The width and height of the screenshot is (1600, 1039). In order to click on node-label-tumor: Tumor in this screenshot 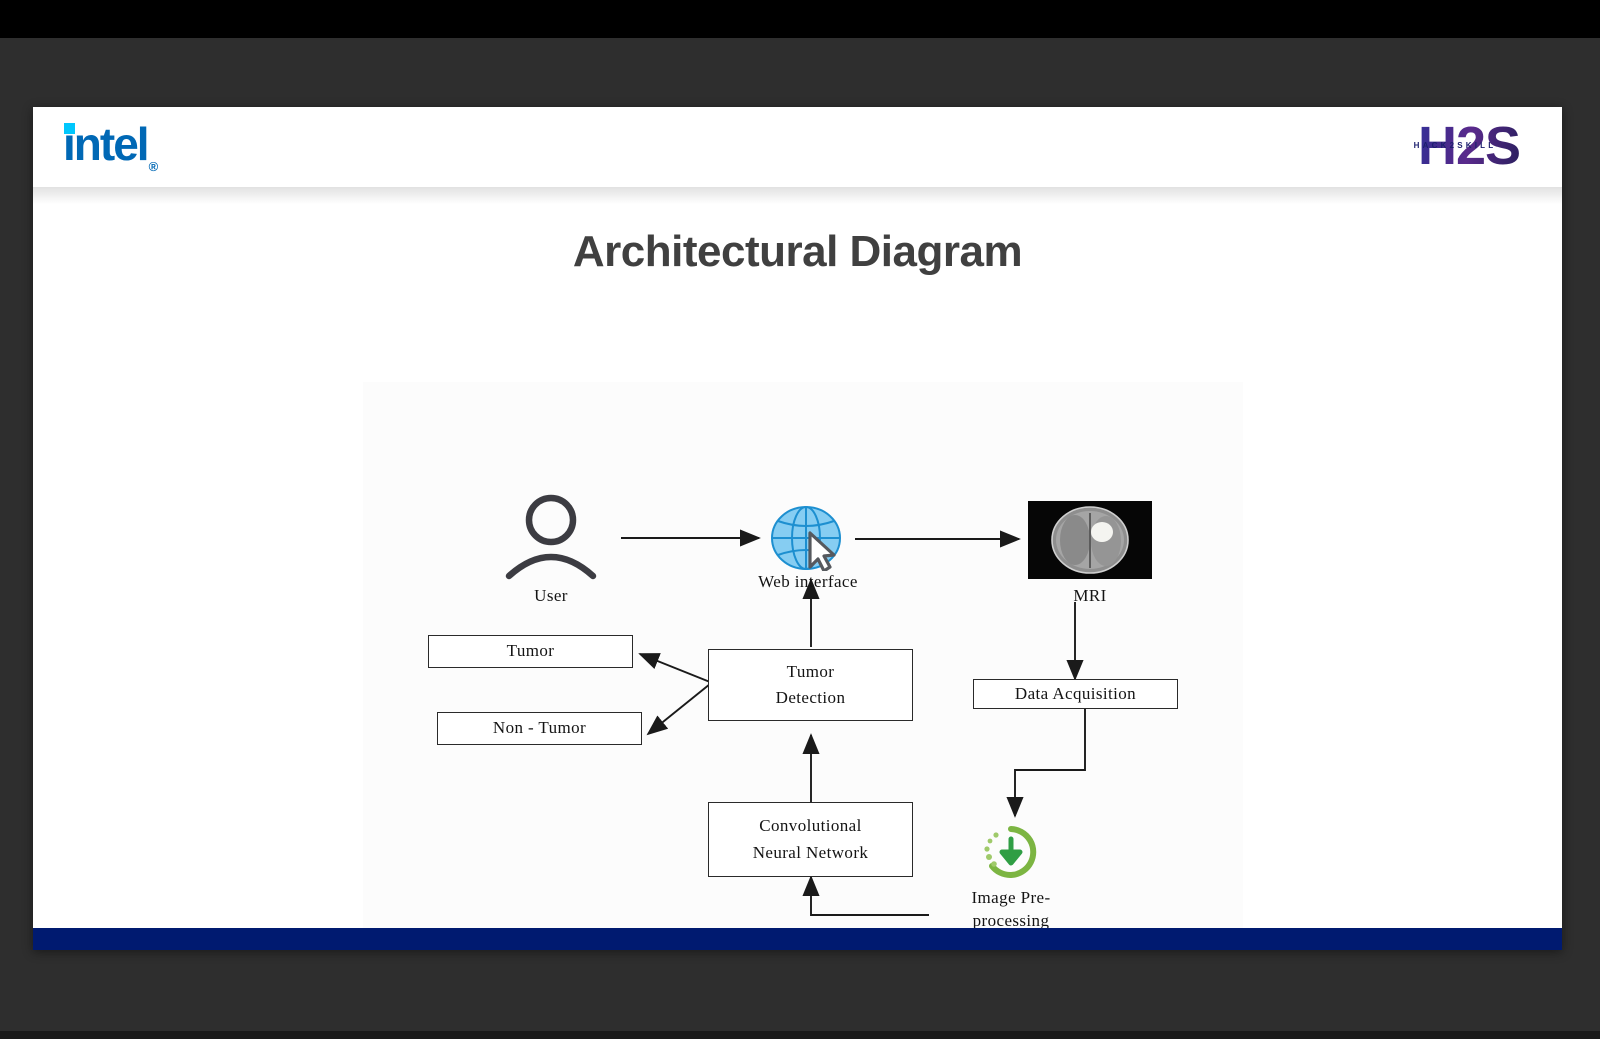, I will do `click(530, 651)`.